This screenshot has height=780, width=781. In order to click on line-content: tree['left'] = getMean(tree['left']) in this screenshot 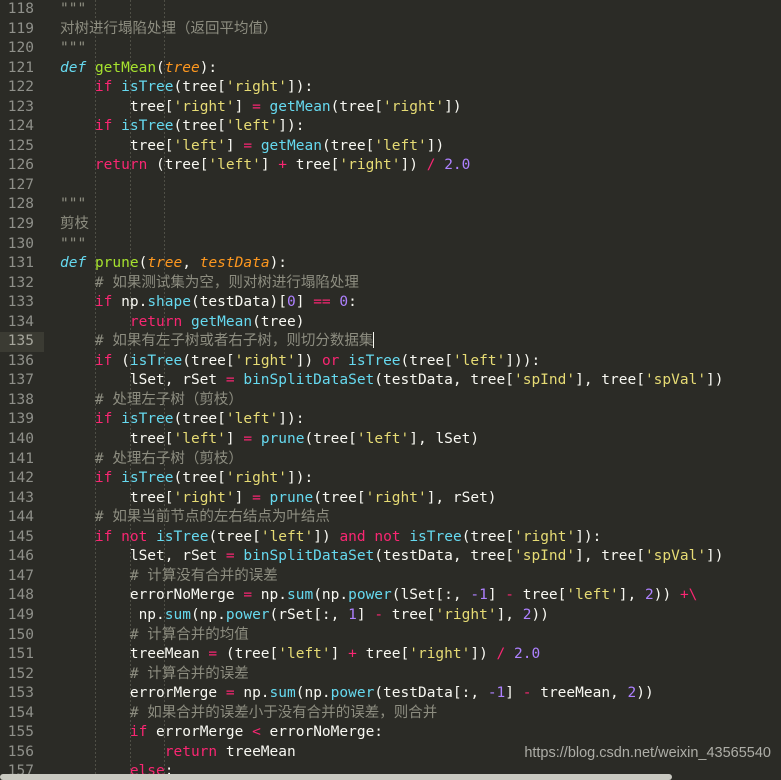, I will do `click(244, 147)`.